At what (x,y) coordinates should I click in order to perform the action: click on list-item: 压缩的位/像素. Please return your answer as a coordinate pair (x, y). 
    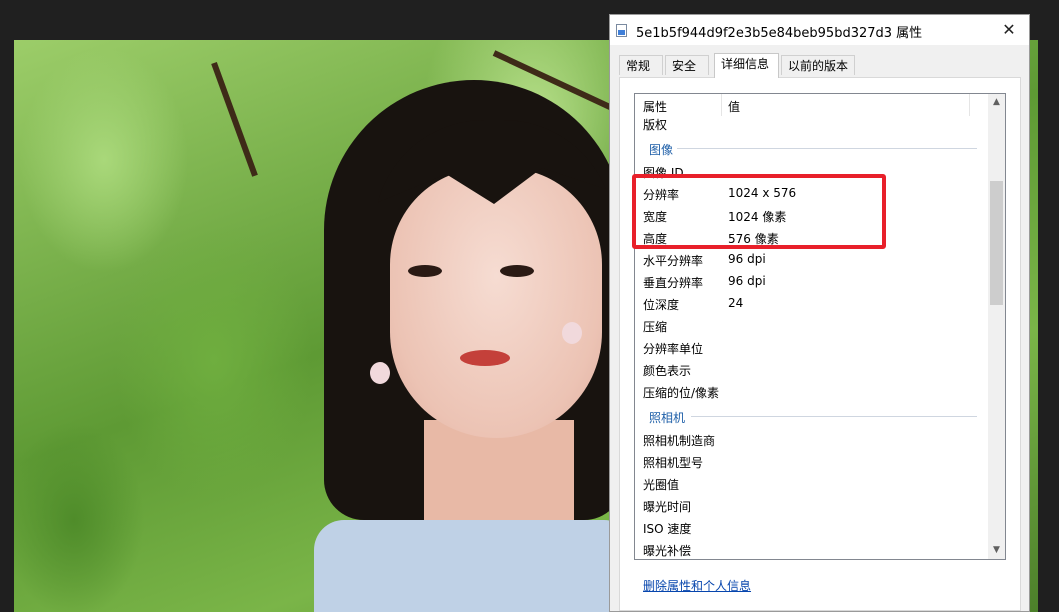
    Looking at the image, I should click on (811, 391).